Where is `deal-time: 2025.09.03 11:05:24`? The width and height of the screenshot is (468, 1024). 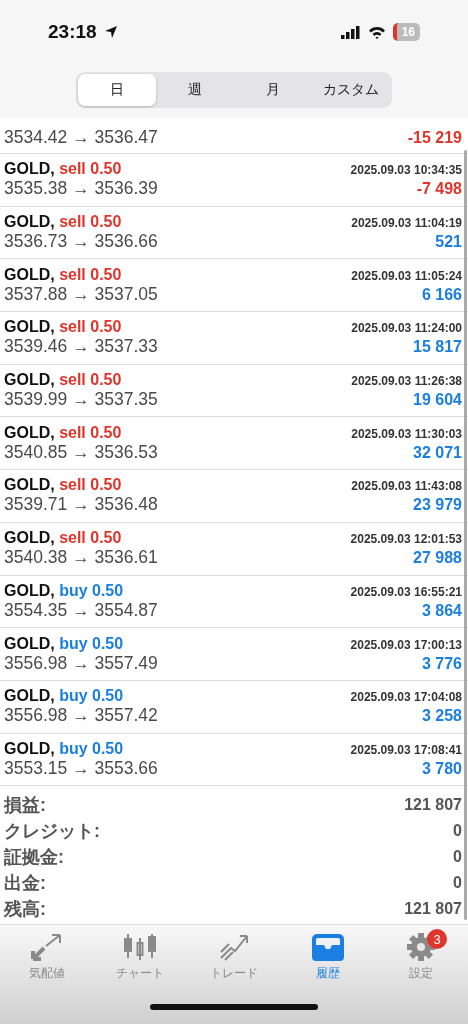 deal-time: 2025.09.03 11:05:24 is located at coordinates (406, 275).